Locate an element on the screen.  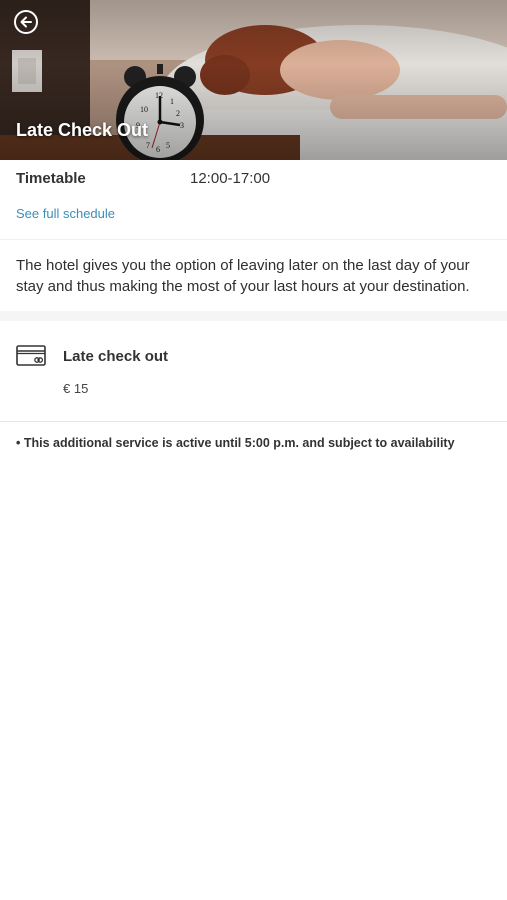
arrow-left-icon is located at coordinates (26, 22).